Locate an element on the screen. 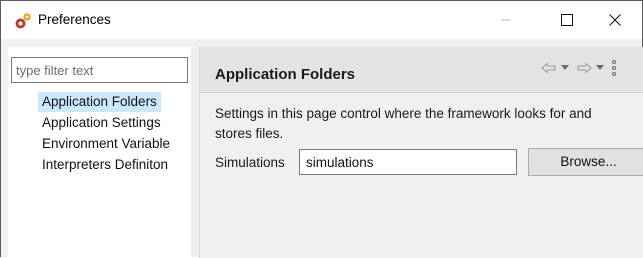 The height and width of the screenshot is (258, 643). minimize-button is located at coordinates (506, 20).